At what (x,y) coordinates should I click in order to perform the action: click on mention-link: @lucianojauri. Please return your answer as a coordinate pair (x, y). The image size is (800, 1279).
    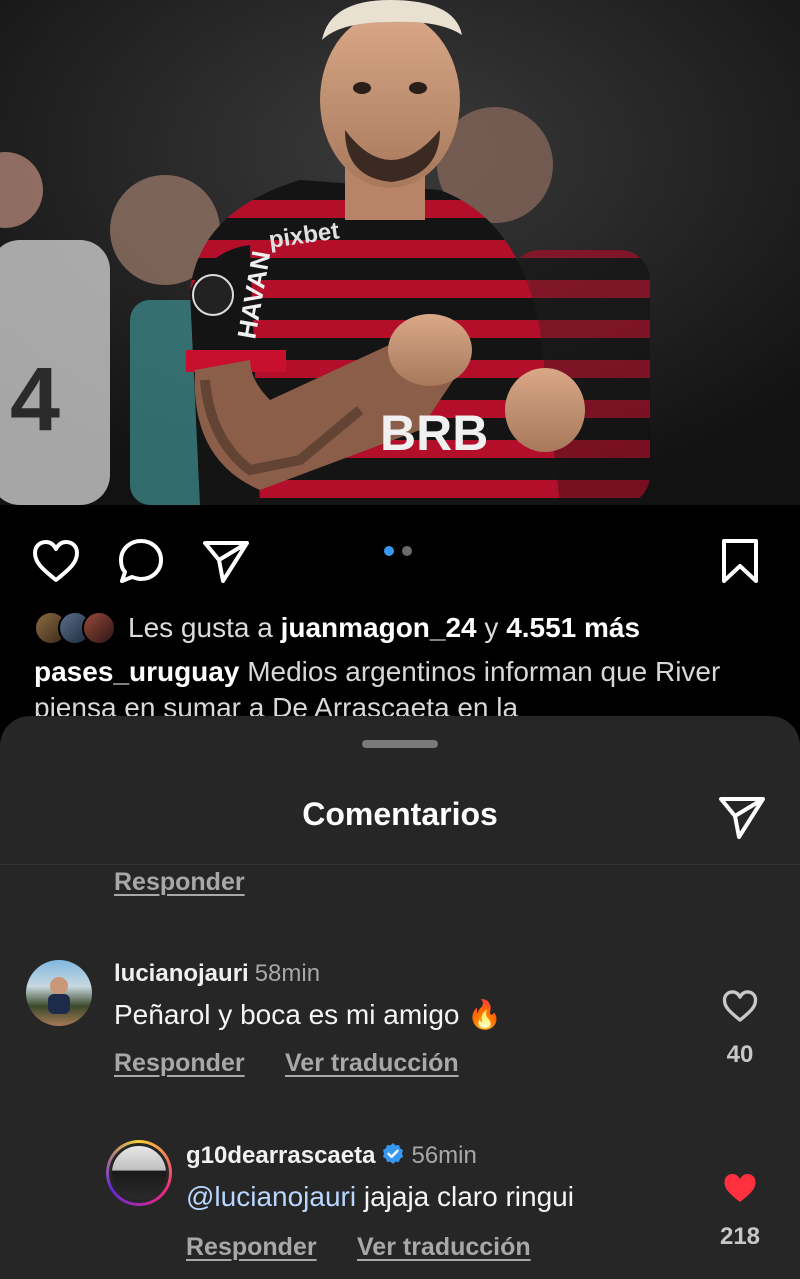
    Looking at the image, I should click on (271, 1196).